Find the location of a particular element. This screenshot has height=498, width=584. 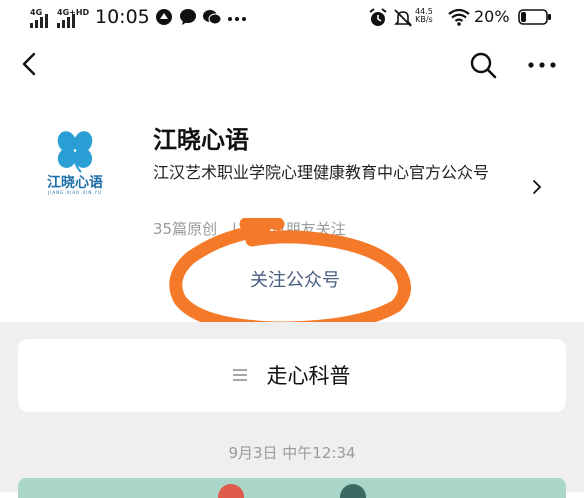

clover-icon is located at coordinates (75, 152).